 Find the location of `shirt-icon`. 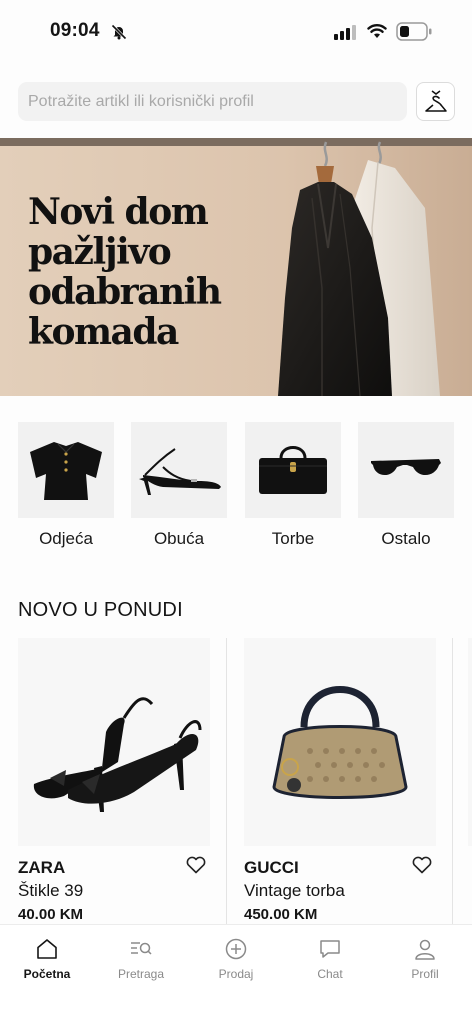

shirt-icon is located at coordinates (66, 471).